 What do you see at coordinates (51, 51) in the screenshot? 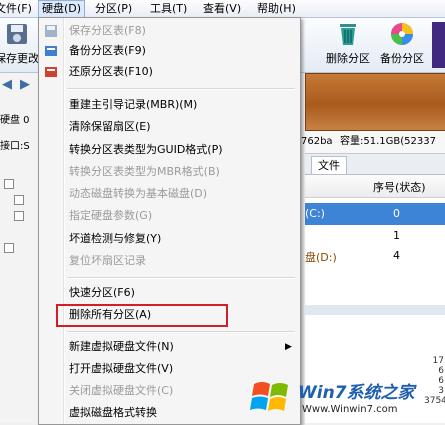
I see `backup-table-icon` at bounding box center [51, 51].